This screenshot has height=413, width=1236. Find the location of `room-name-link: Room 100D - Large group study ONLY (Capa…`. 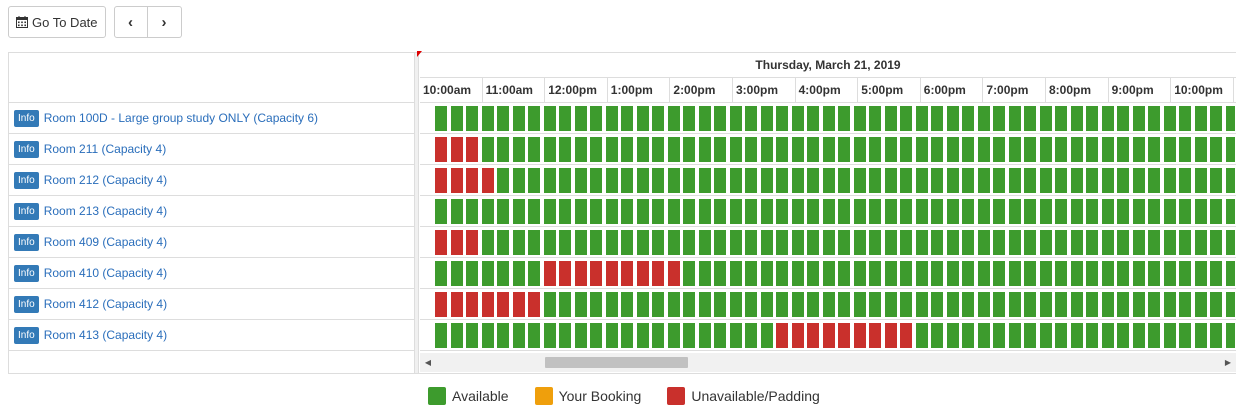

room-name-link: Room 100D - Large group study ONLY (Capa… is located at coordinates (181, 118).